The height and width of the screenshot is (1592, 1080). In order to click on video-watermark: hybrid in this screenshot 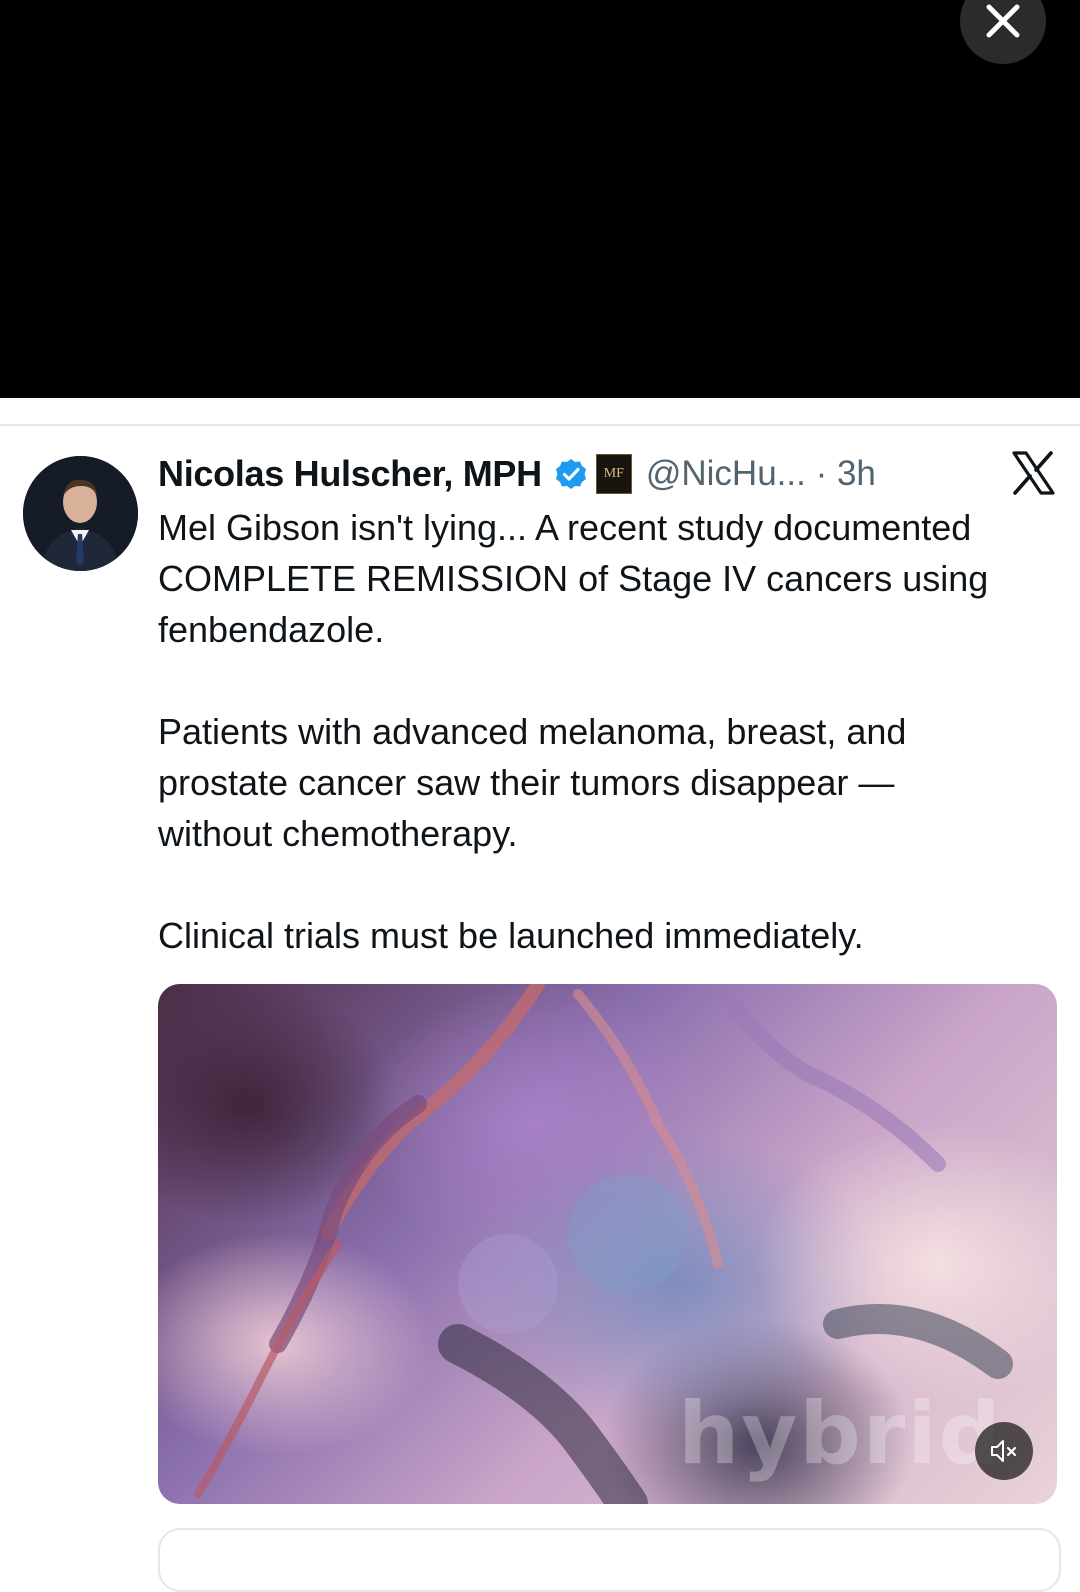, I will do `click(840, 1434)`.